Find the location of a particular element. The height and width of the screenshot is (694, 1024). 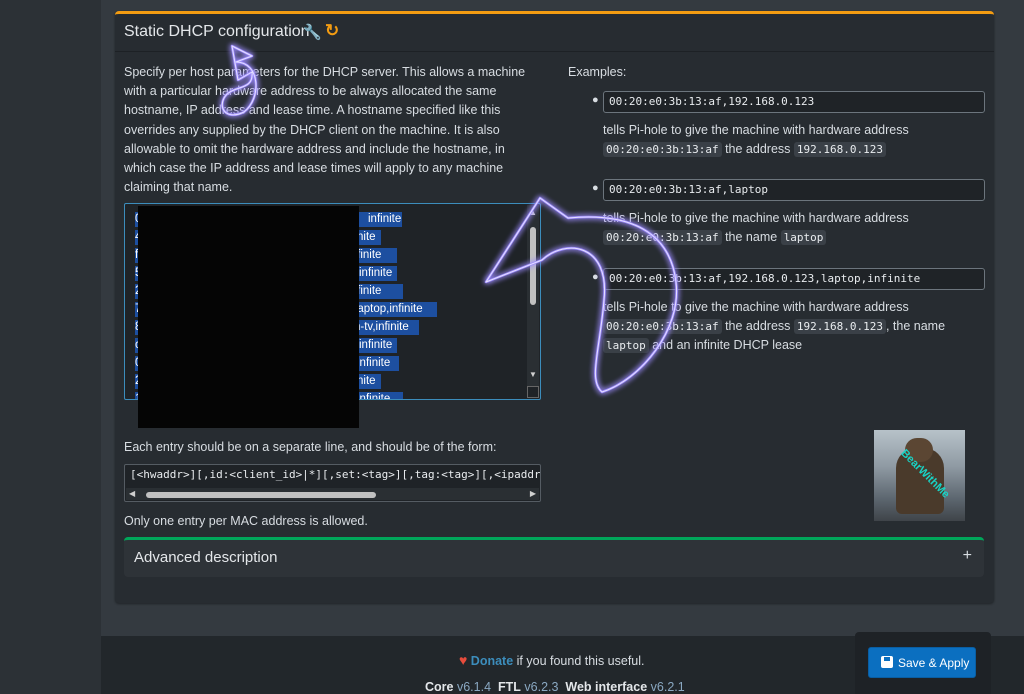

save-apply-button: Save & Apply is located at coordinates (922, 662).